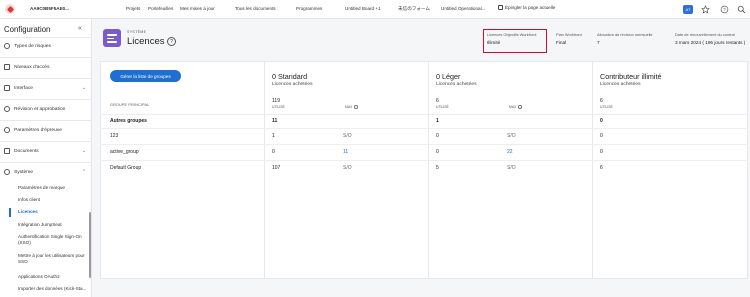 This screenshot has width=750, height=297. What do you see at coordinates (54, 277) in the screenshot?
I see `sidebar-subitem-oauth2: Applications OAuth2` at bounding box center [54, 277].